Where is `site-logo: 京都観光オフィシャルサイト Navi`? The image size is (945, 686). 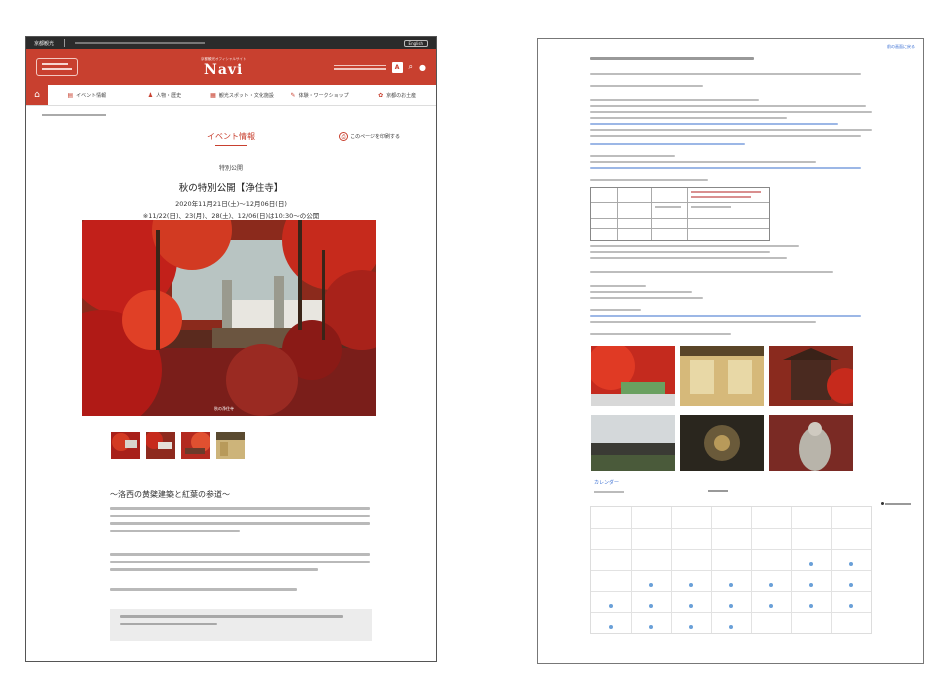
site-logo: 京都観光オフィシャルサイト Navi is located at coordinates (223, 67).